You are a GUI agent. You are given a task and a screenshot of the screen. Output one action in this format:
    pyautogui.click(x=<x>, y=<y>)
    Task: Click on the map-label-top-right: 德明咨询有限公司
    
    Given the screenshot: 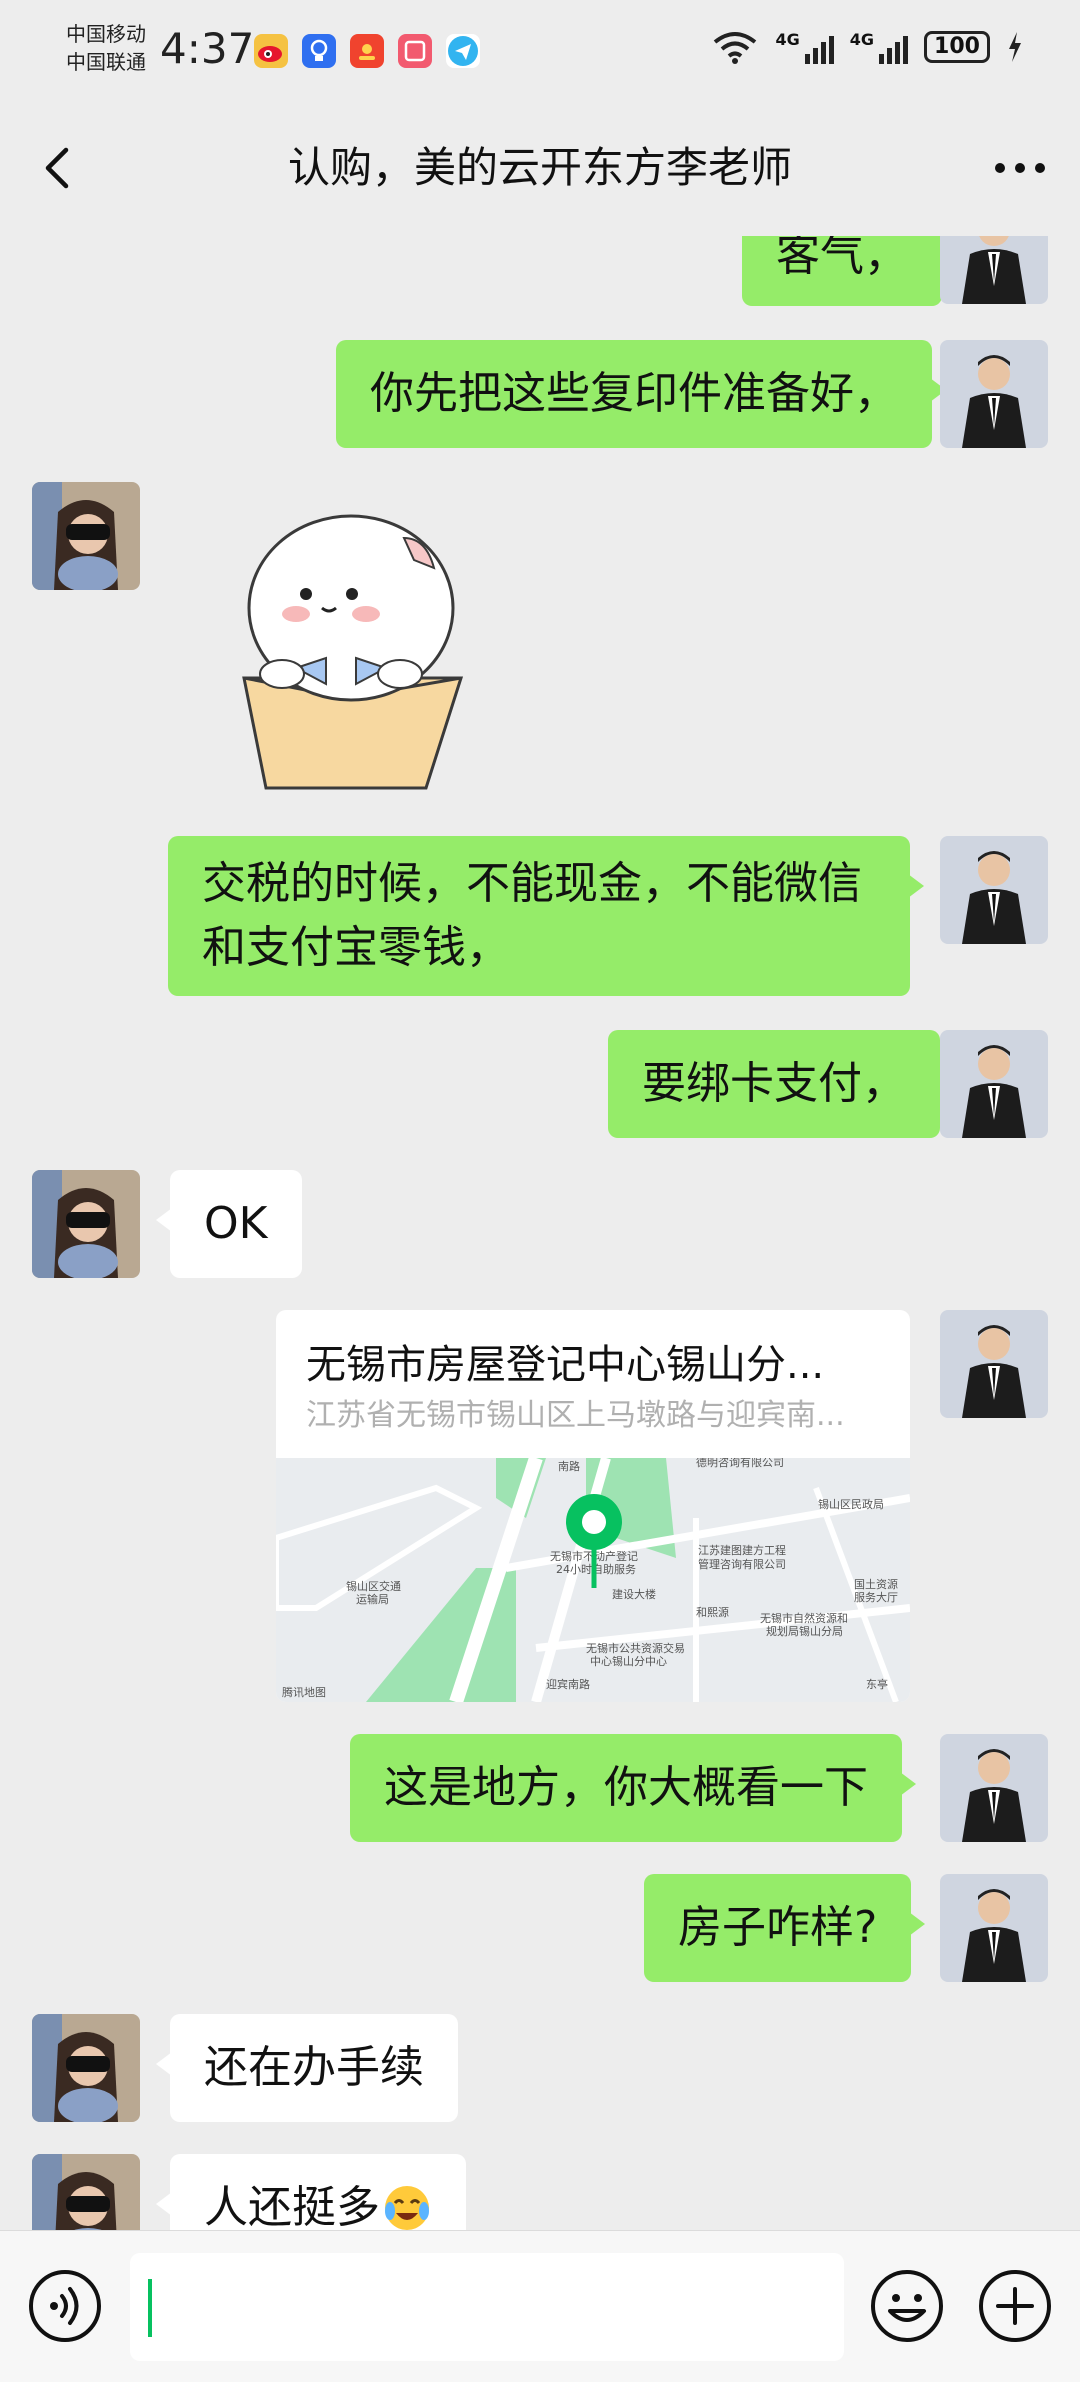 What is the action you would take?
    pyautogui.click(x=740, y=1463)
    